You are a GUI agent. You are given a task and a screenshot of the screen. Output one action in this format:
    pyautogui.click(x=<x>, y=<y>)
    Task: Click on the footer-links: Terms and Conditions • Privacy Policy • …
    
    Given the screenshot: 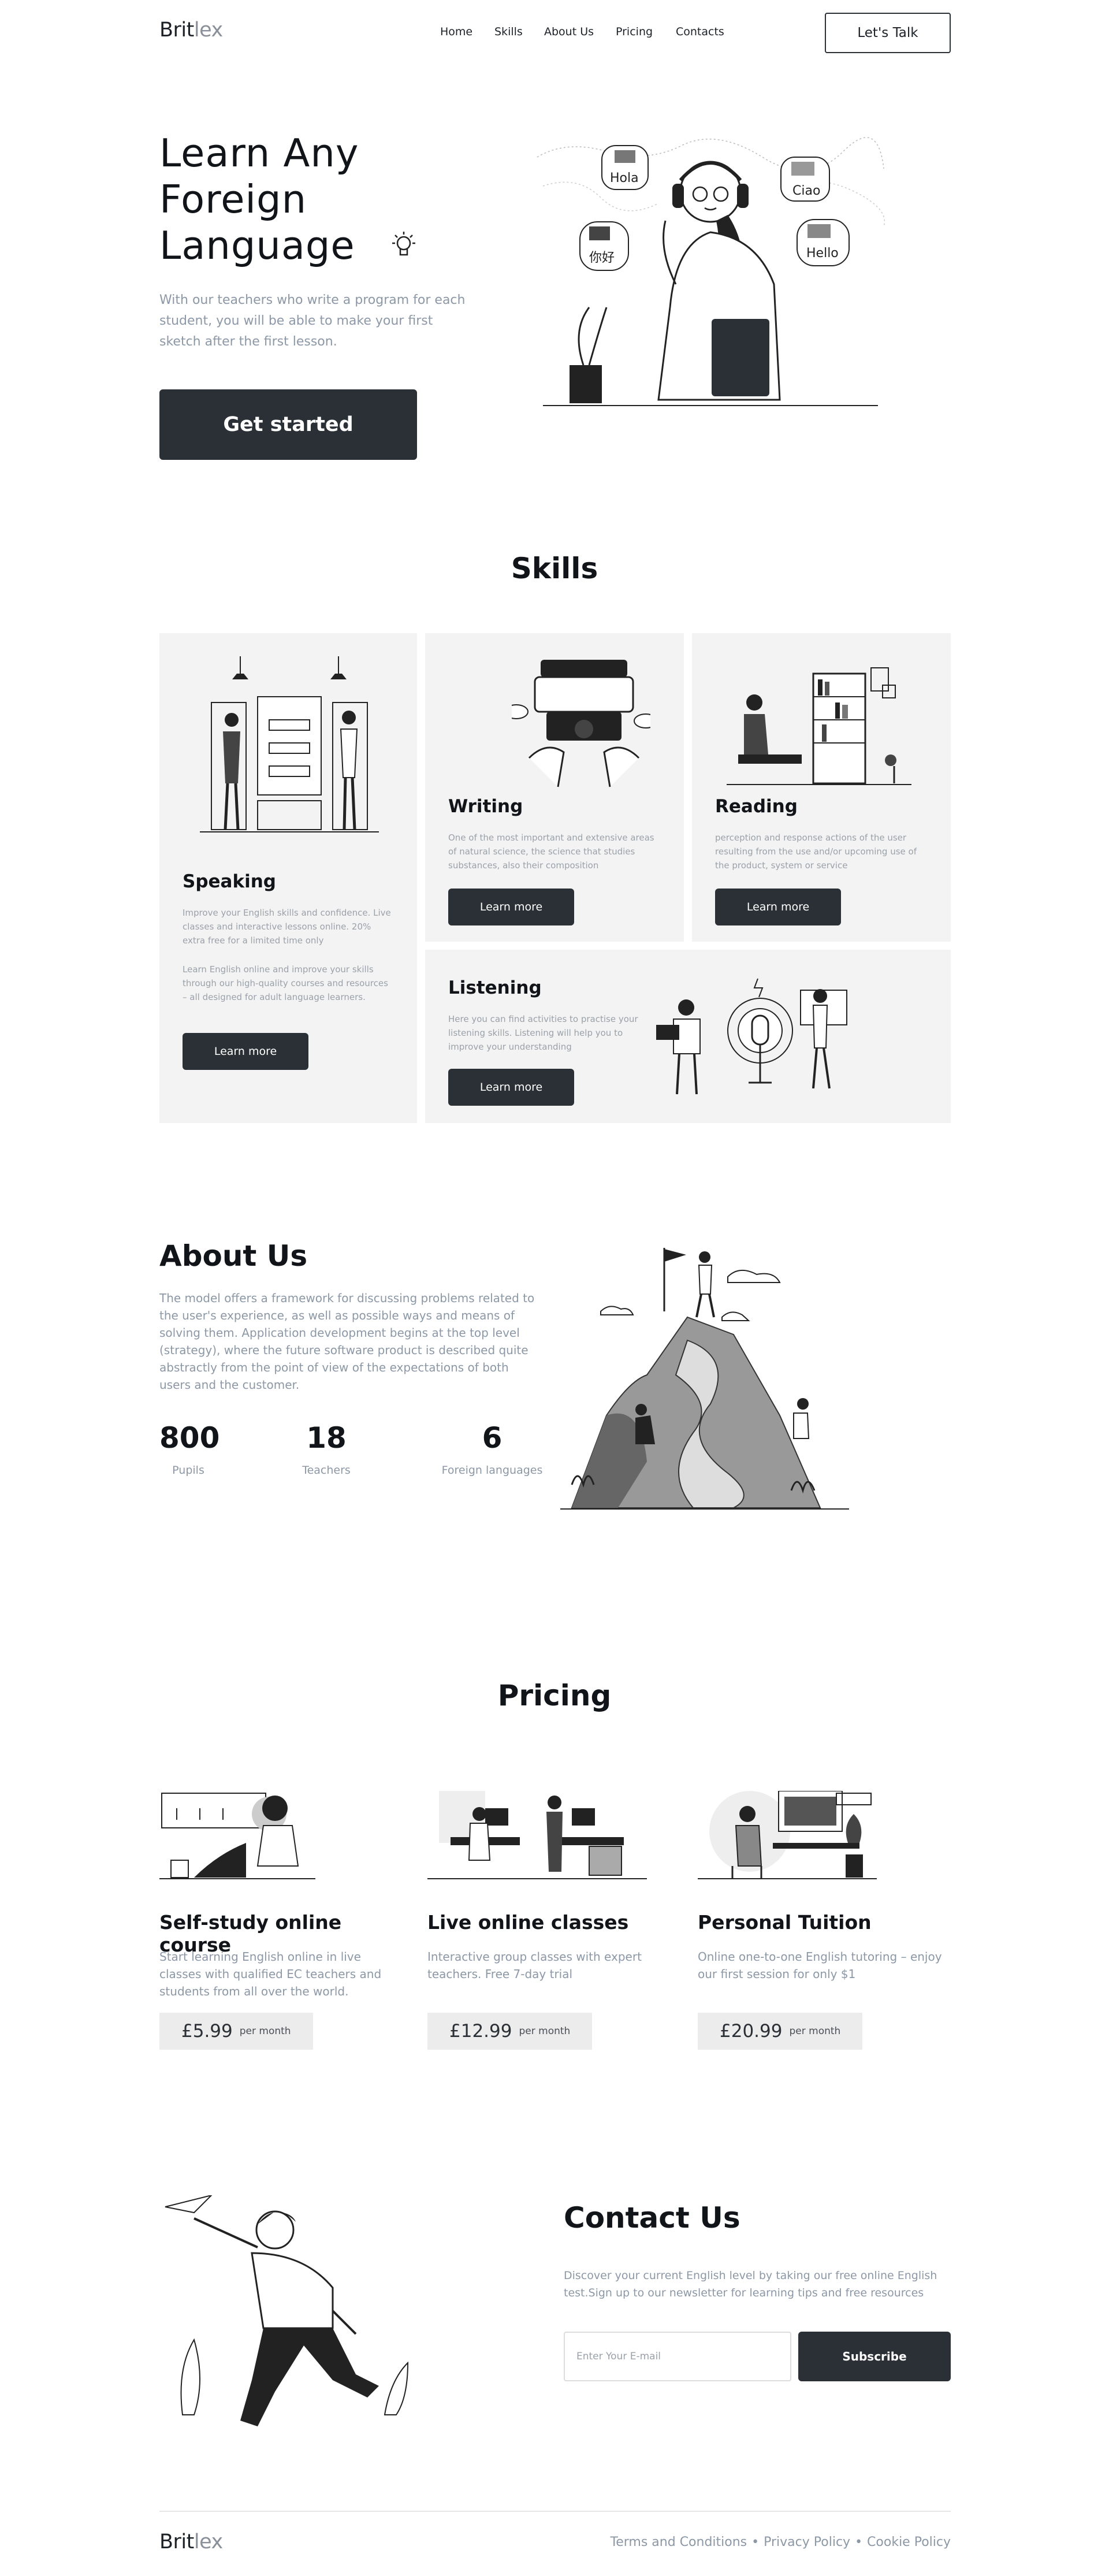 What is the action you would take?
    pyautogui.click(x=781, y=2542)
    